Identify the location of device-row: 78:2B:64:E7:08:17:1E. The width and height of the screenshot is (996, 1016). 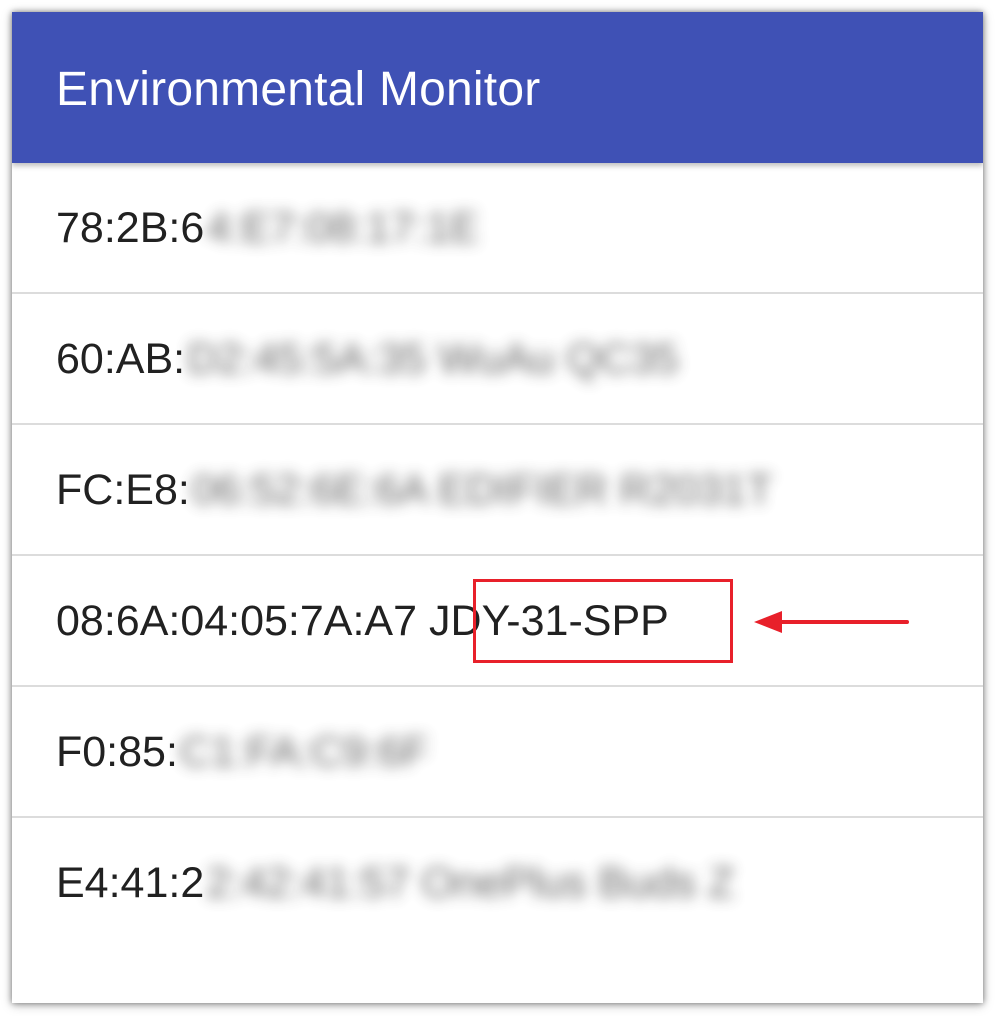
(497, 228).